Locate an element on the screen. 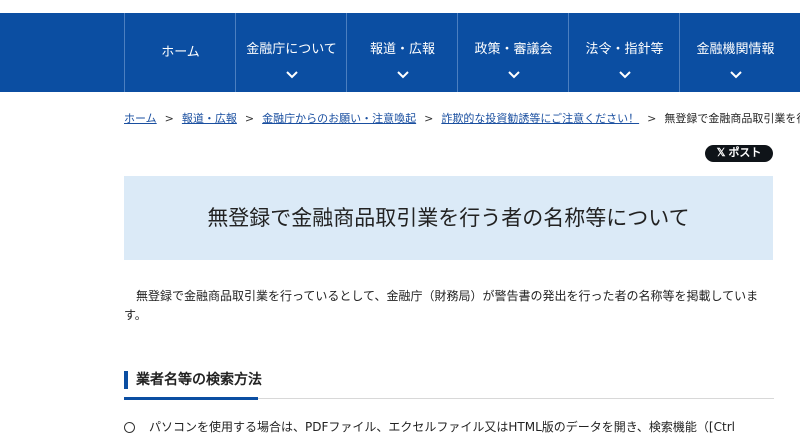 The width and height of the screenshot is (800, 437). heading-accent-bar is located at coordinates (126, 380).